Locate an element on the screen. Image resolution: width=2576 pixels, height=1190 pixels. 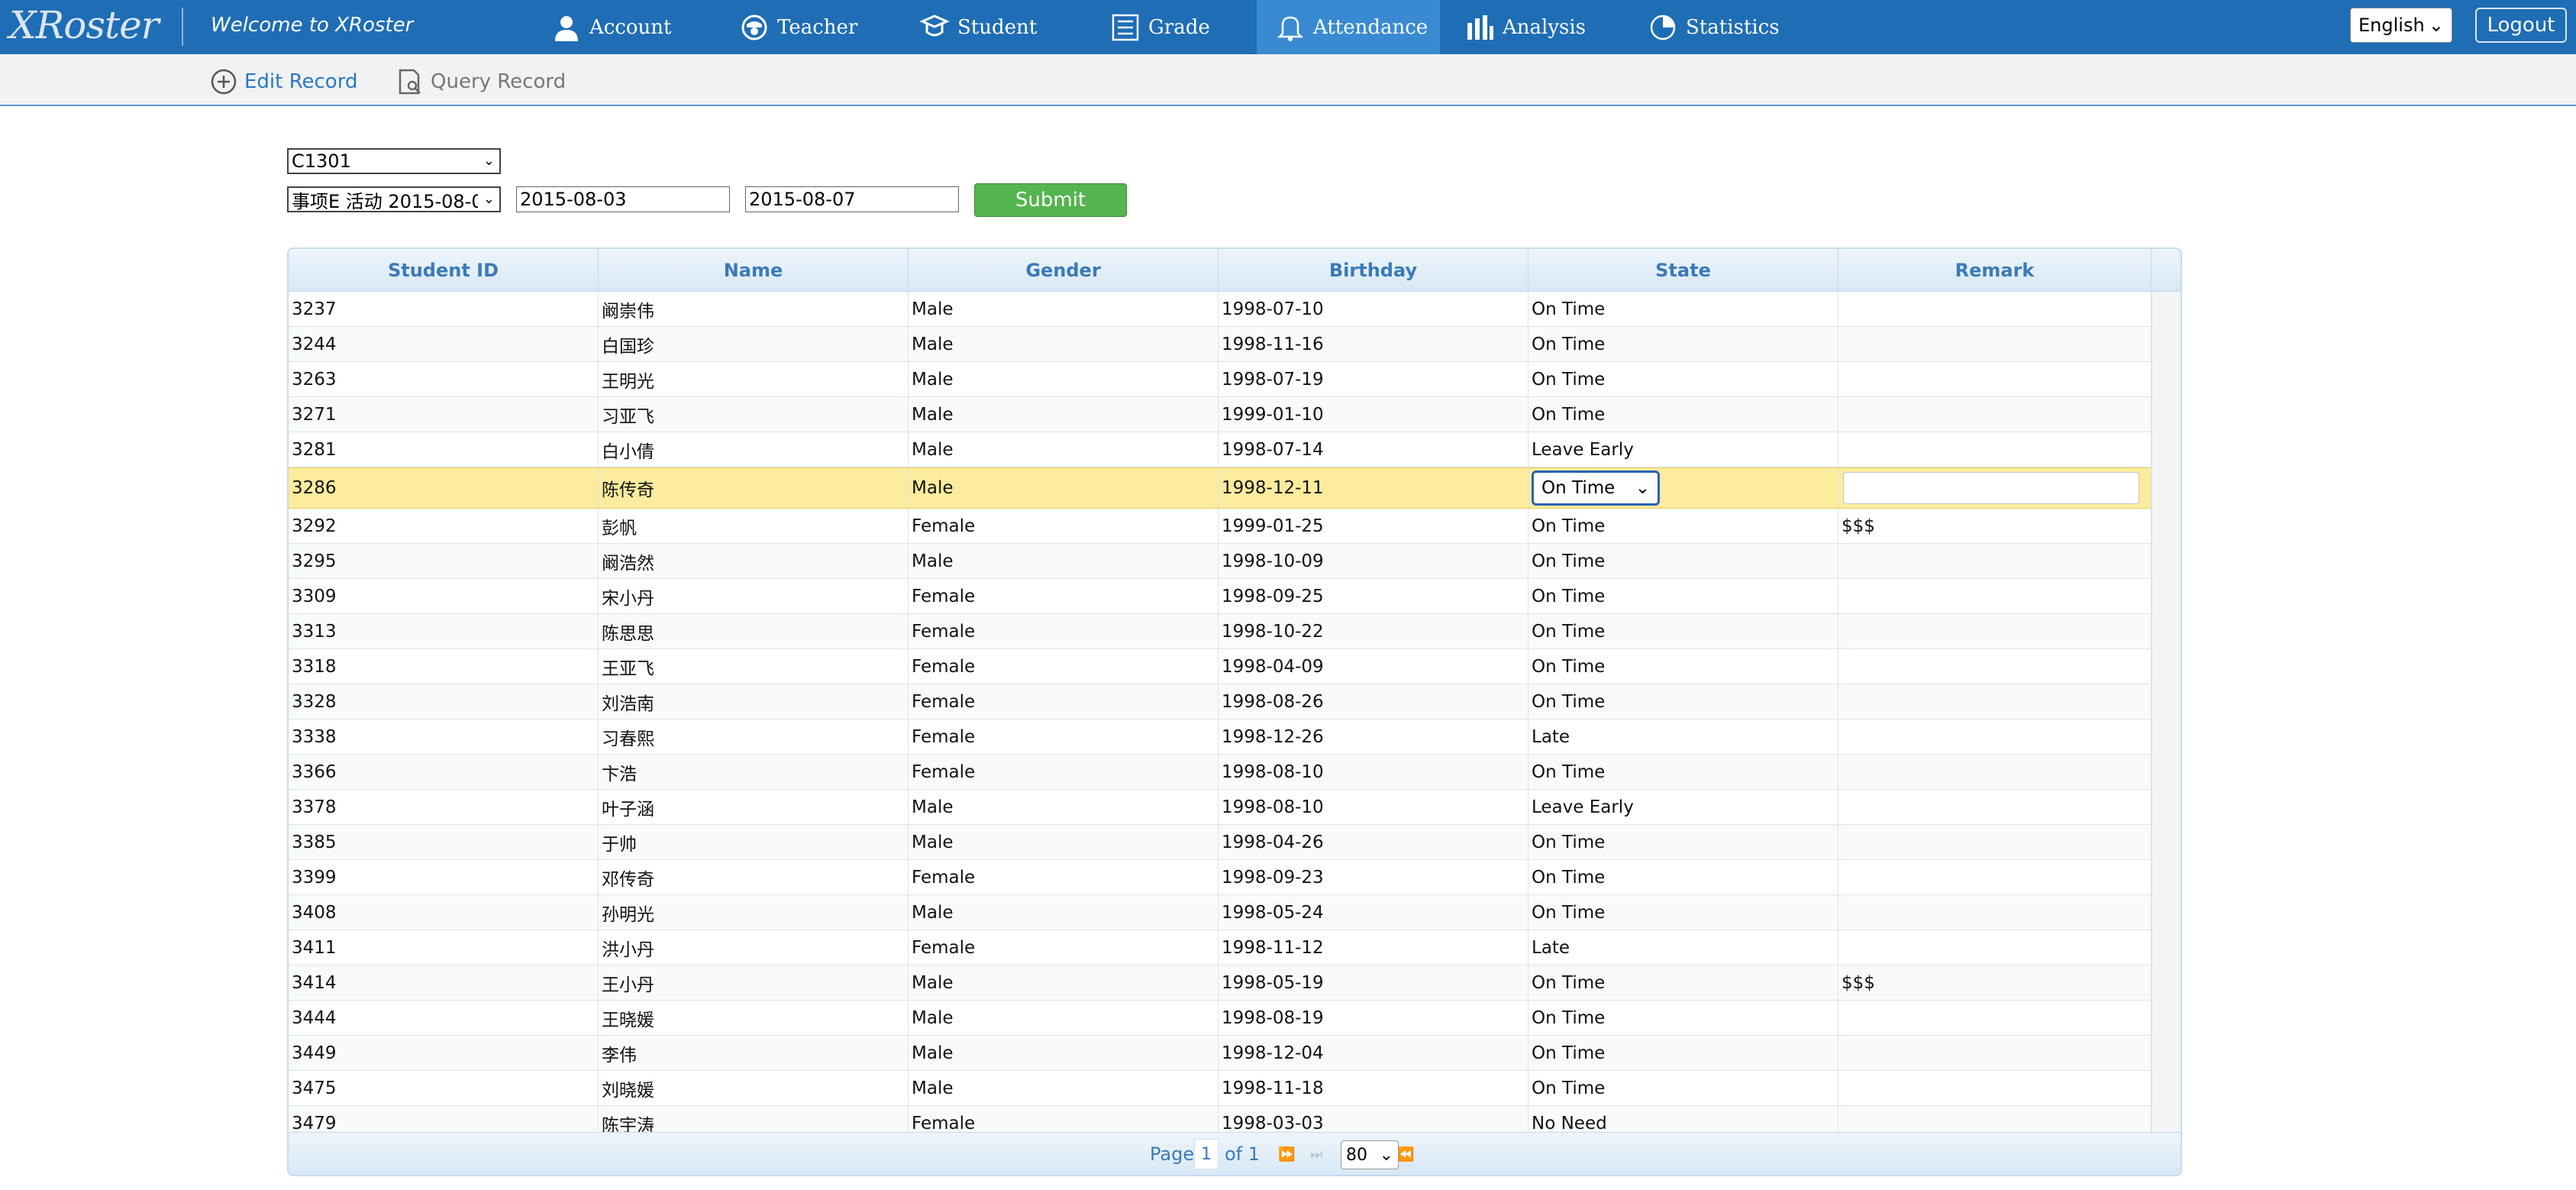
page-number-input: 1 is located at coordinates (1206, 1154).